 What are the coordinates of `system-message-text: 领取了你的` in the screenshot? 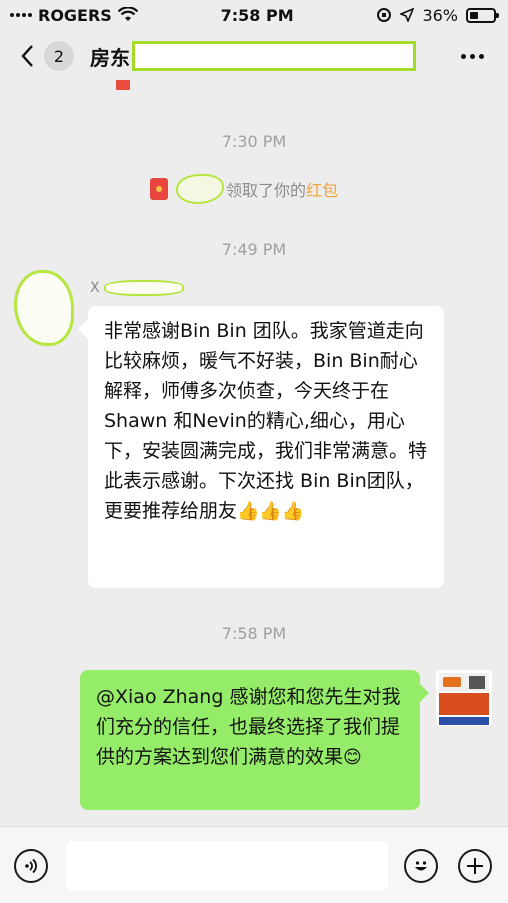 It's located at (266, 190).